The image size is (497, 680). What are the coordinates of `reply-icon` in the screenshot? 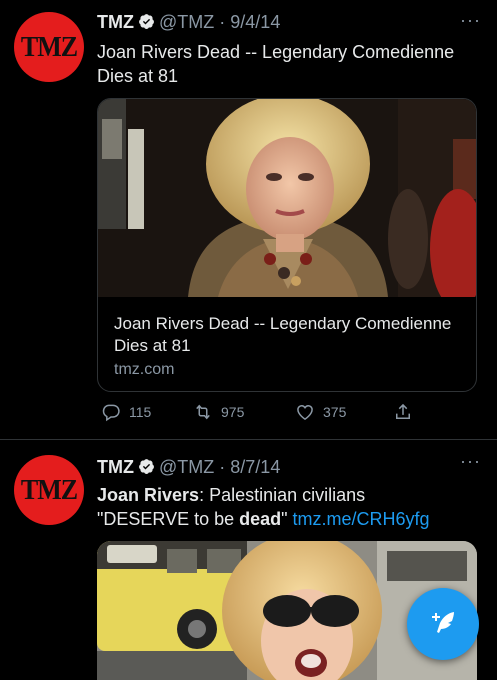 It's located at (111, 413).